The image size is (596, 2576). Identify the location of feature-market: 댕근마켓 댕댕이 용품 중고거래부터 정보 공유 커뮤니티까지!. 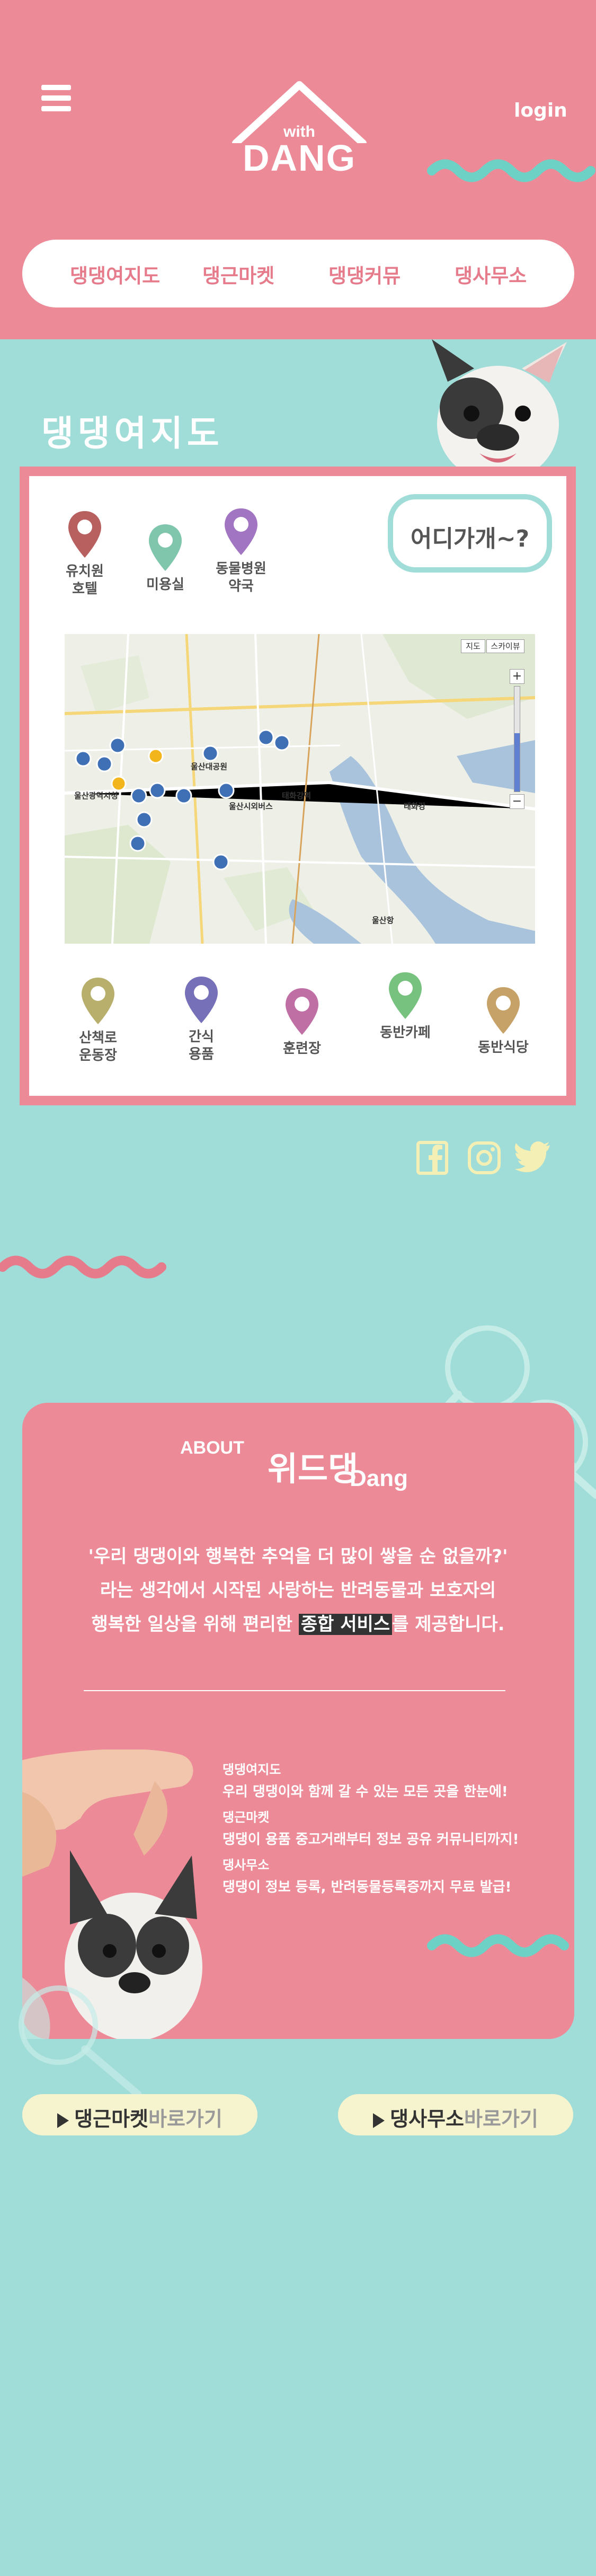
(371, 1827).